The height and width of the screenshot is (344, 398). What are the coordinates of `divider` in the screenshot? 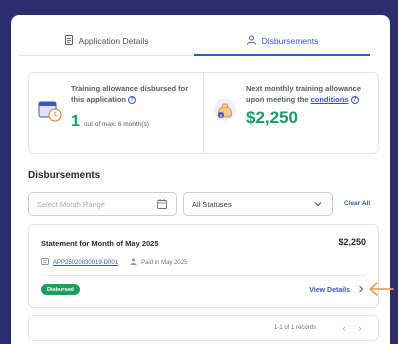 It's located at (203, 275).